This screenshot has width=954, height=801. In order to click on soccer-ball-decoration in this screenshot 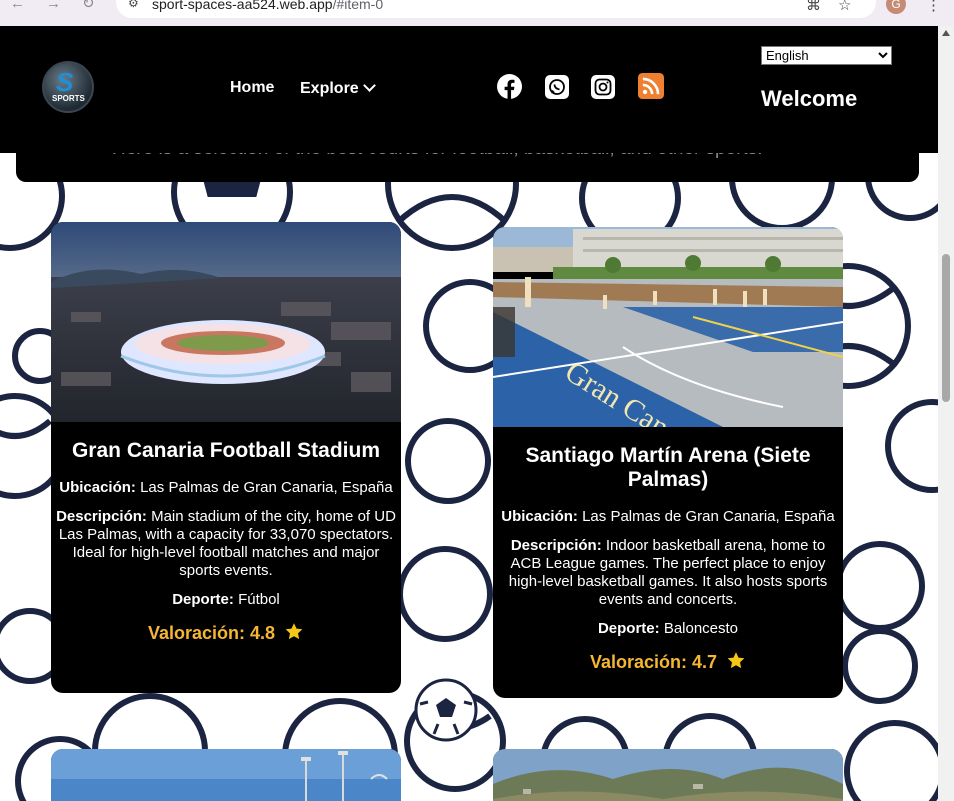, I will do `click(446, 710)`.